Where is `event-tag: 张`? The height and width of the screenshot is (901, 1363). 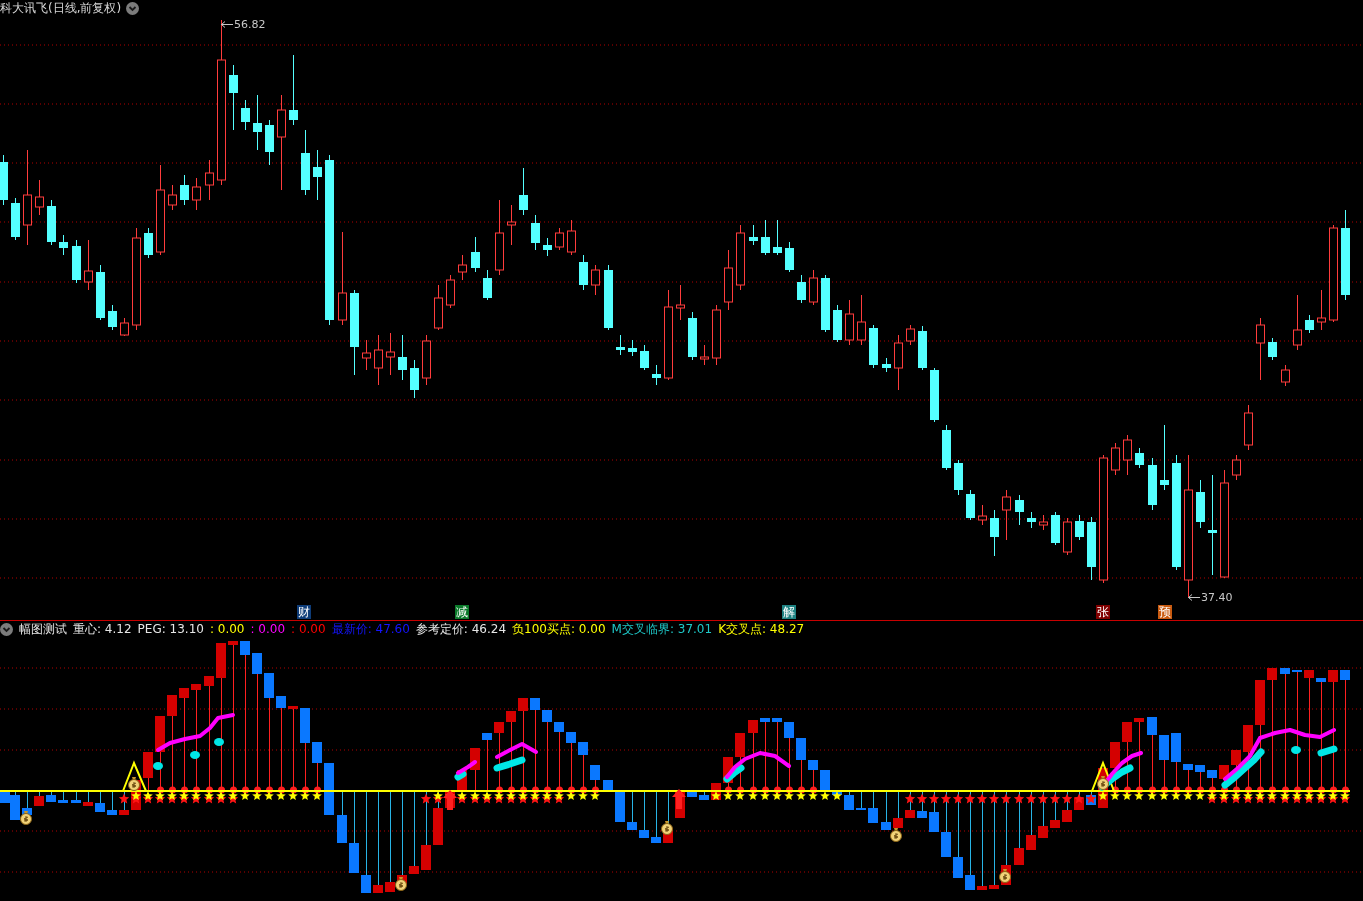 event-tag: 张 is located at coordinates (1103, 612).